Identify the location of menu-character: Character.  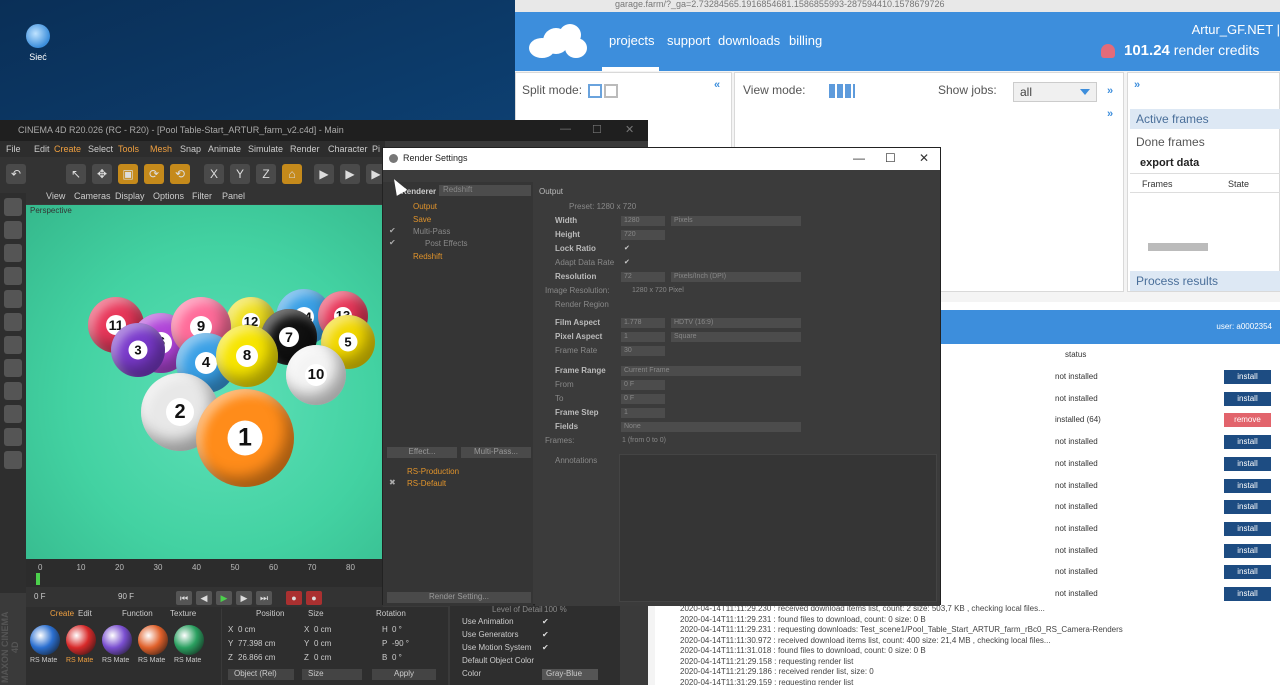
(348, 149).